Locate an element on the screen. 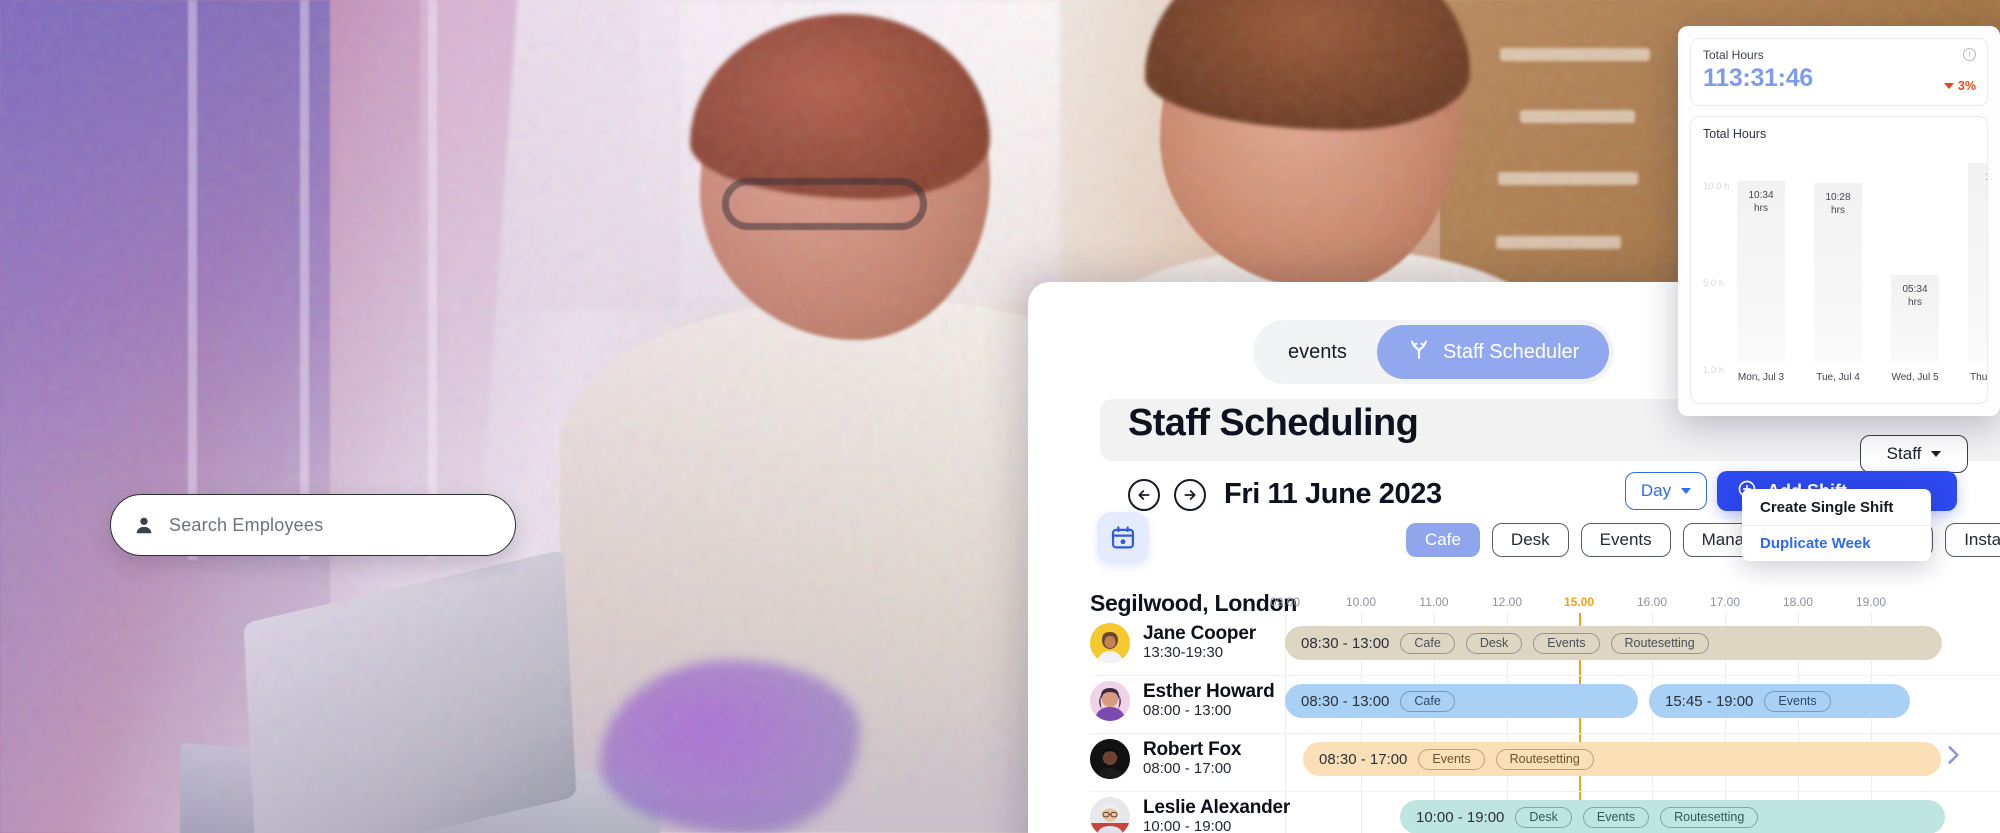  employee-hours: 08:00 - 17:00 is located at coordinates (1187, 769).